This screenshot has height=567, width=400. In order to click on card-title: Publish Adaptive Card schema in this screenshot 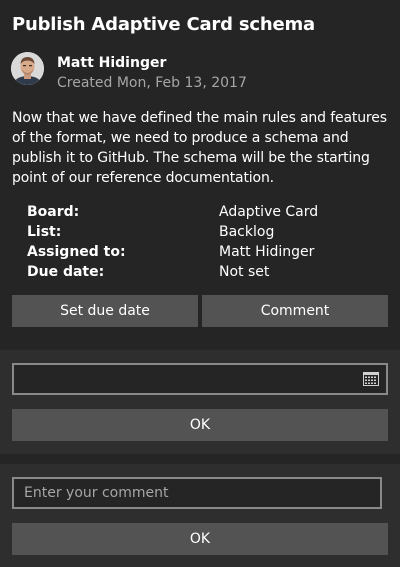, I will do `click(163, 24)`.